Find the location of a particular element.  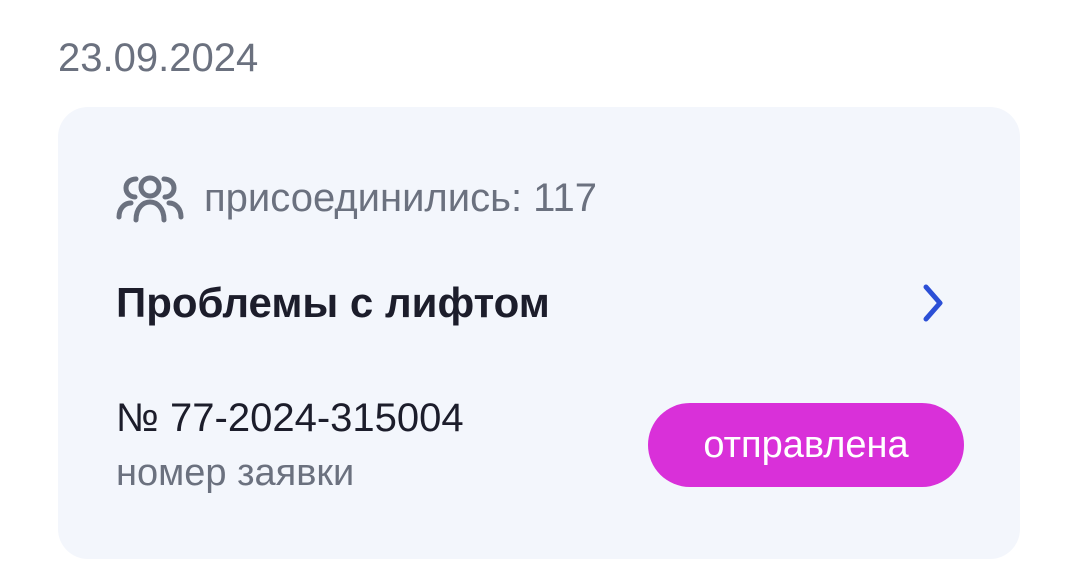

request-title: Проблемы с лифтом is located at coordinates (333, 302).